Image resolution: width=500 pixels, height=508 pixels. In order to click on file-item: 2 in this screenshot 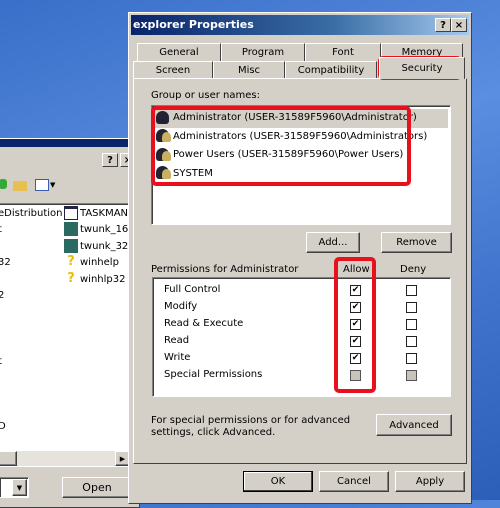, I will do `click(32, 296)`.